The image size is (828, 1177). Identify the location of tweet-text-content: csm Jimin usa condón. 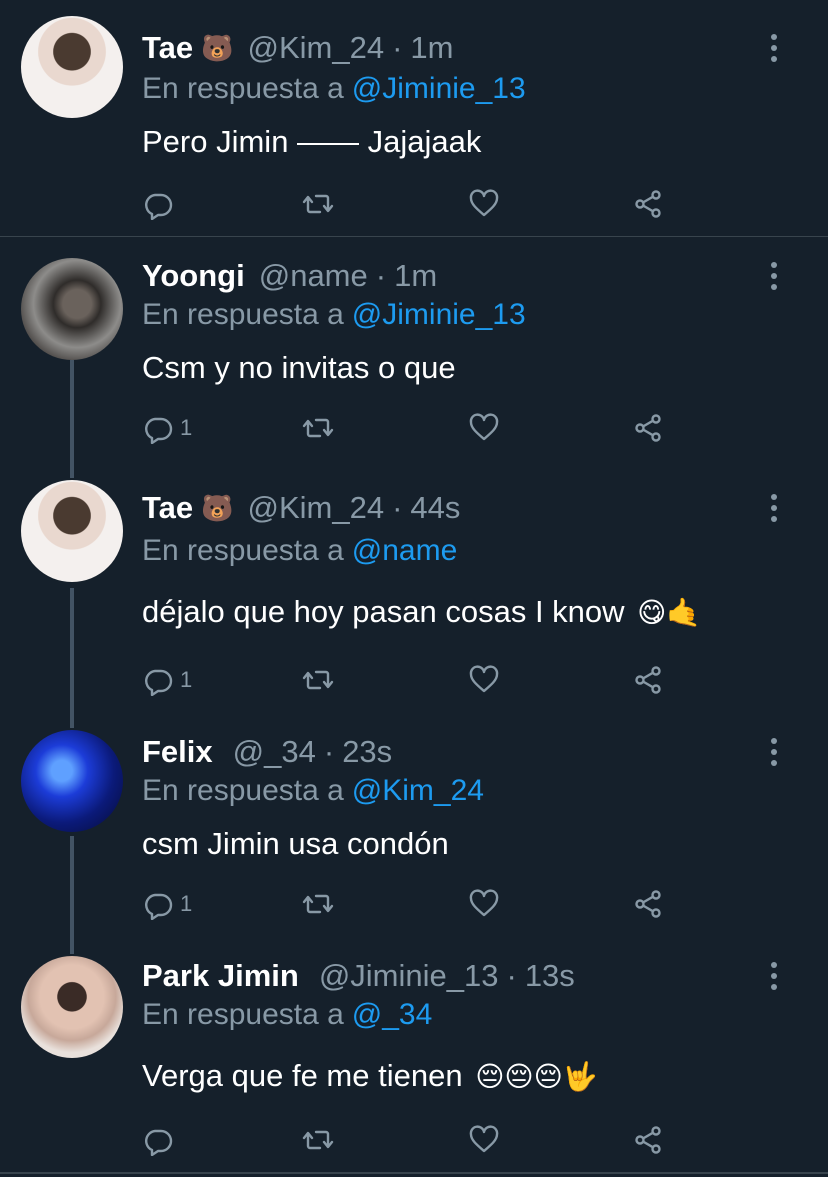
(295, 843).